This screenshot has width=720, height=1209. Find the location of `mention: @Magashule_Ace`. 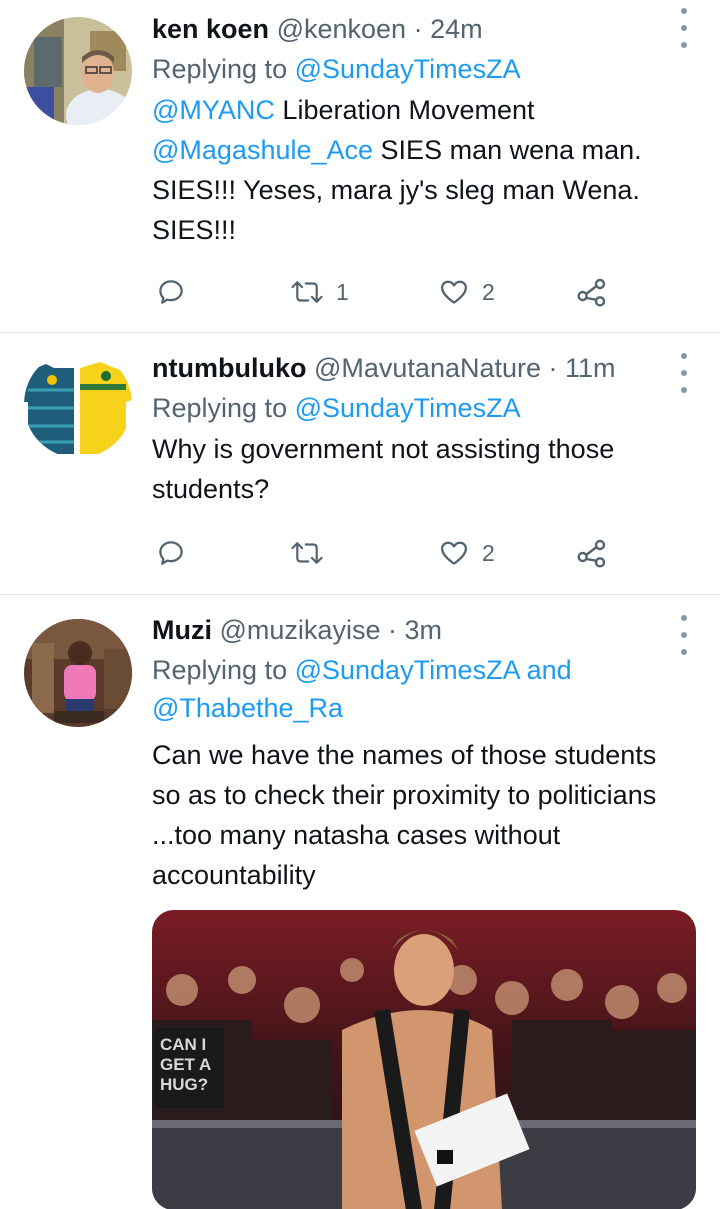

mention: @Magashule_Ace is located at coordinates (262, 150).